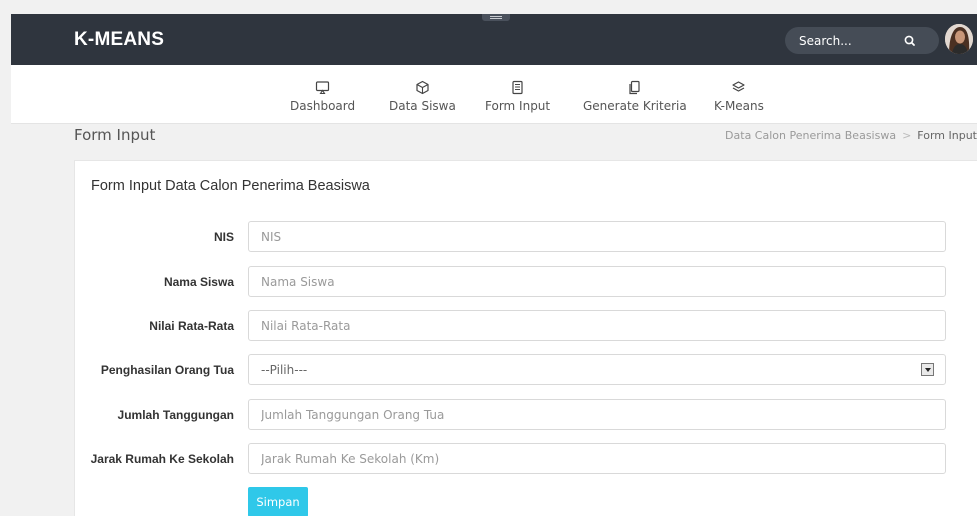  Describe the element at coordinates (927, 369) in the screenshot. I see `chevron-down-icon` at that location.